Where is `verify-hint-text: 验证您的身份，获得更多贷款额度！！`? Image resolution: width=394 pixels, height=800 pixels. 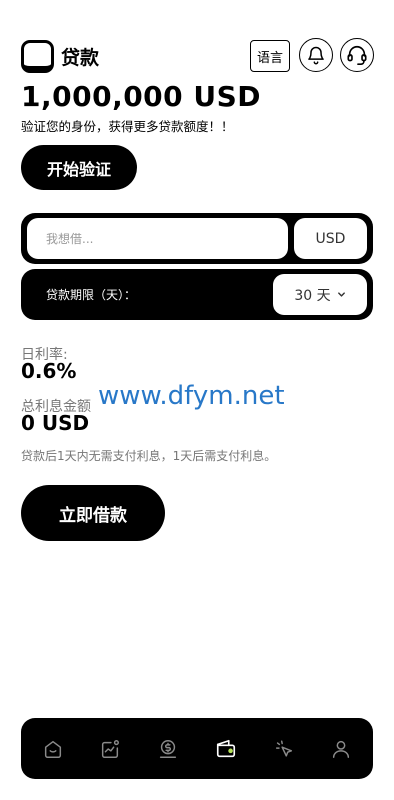
verify-hint-text: 验证您的身份，获得更多贷款额度！！ is located at coordinates (127, 126).